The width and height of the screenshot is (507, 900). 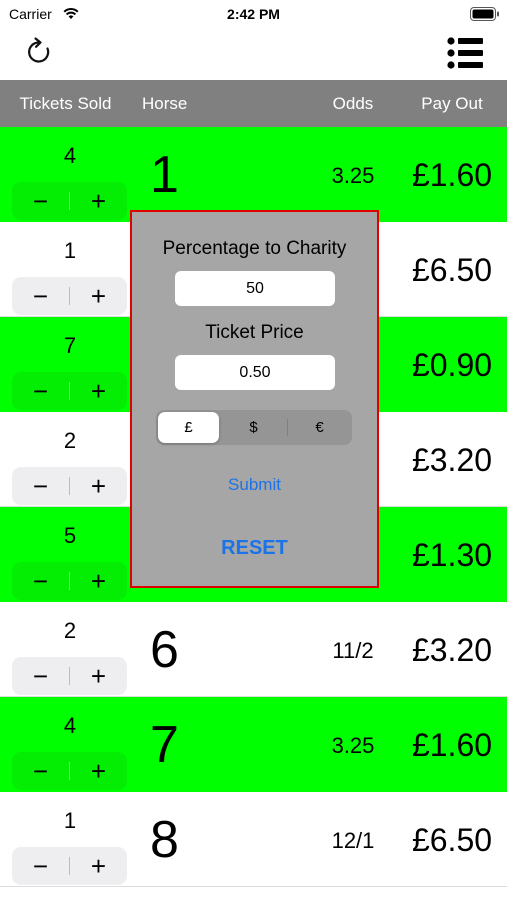 I want to click on table-row: 4 − + 1 3.25 £1.60, so click(x=253, y=174).